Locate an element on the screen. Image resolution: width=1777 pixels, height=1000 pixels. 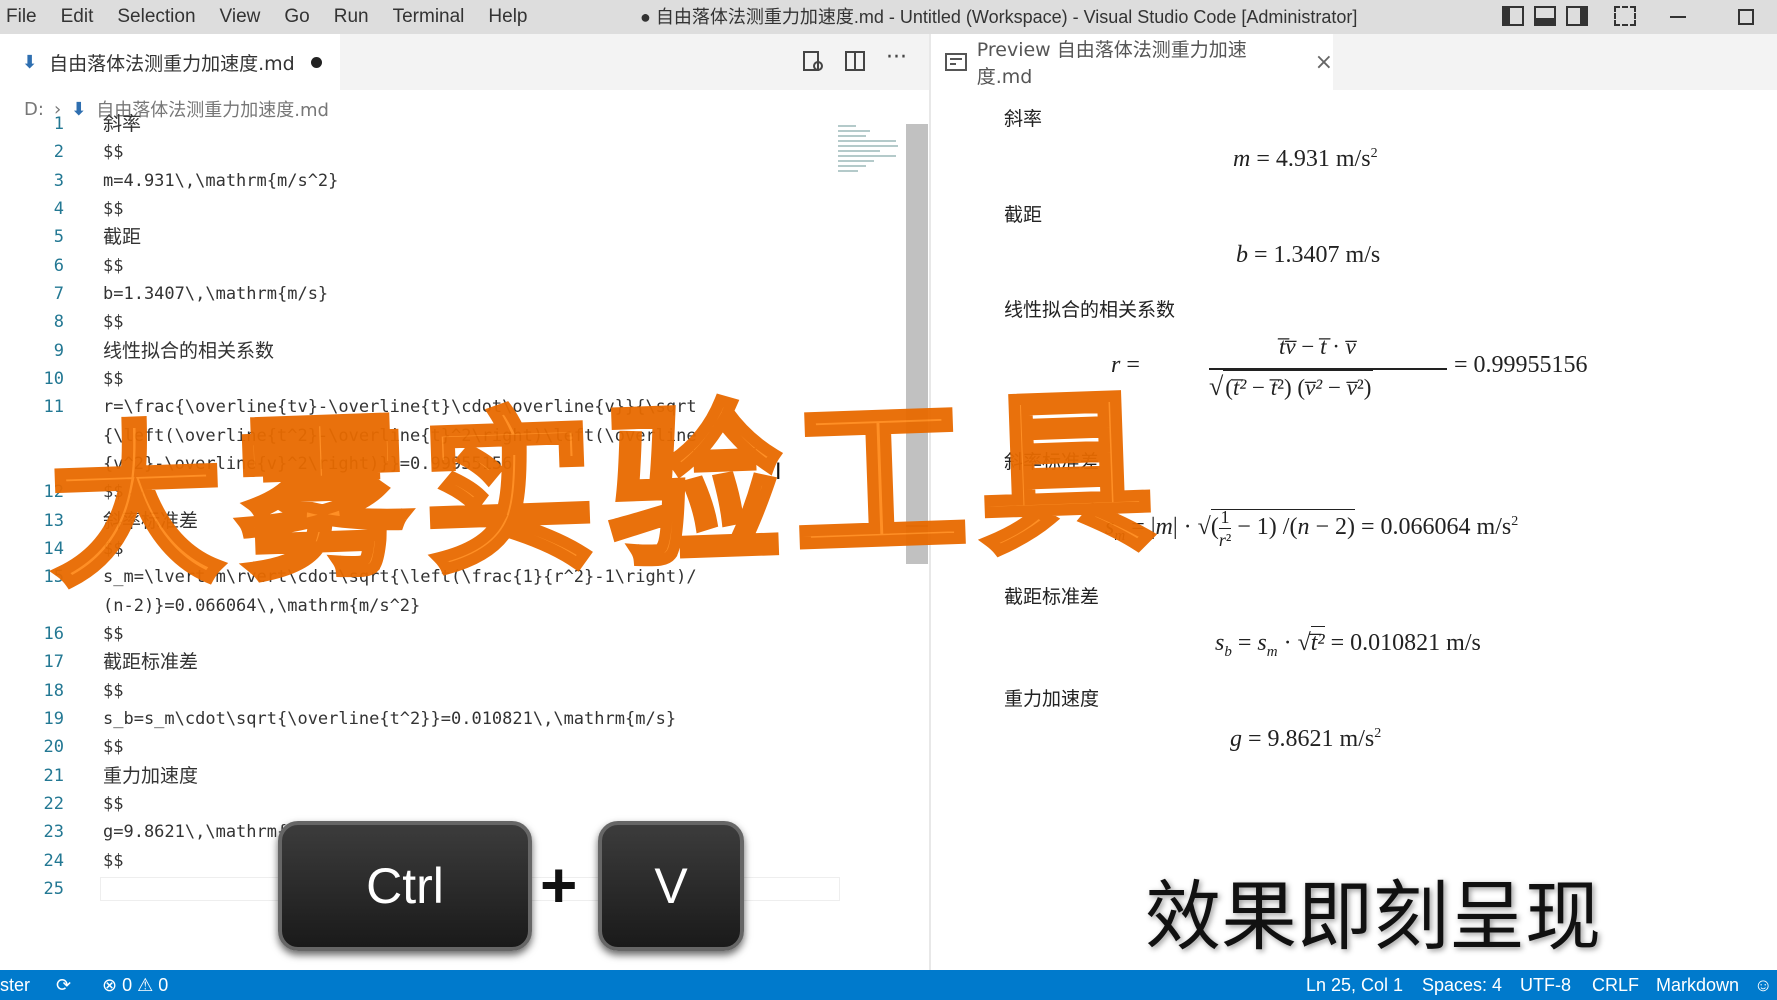
code-line: 16 $$ is located at coordinates (450, 634).